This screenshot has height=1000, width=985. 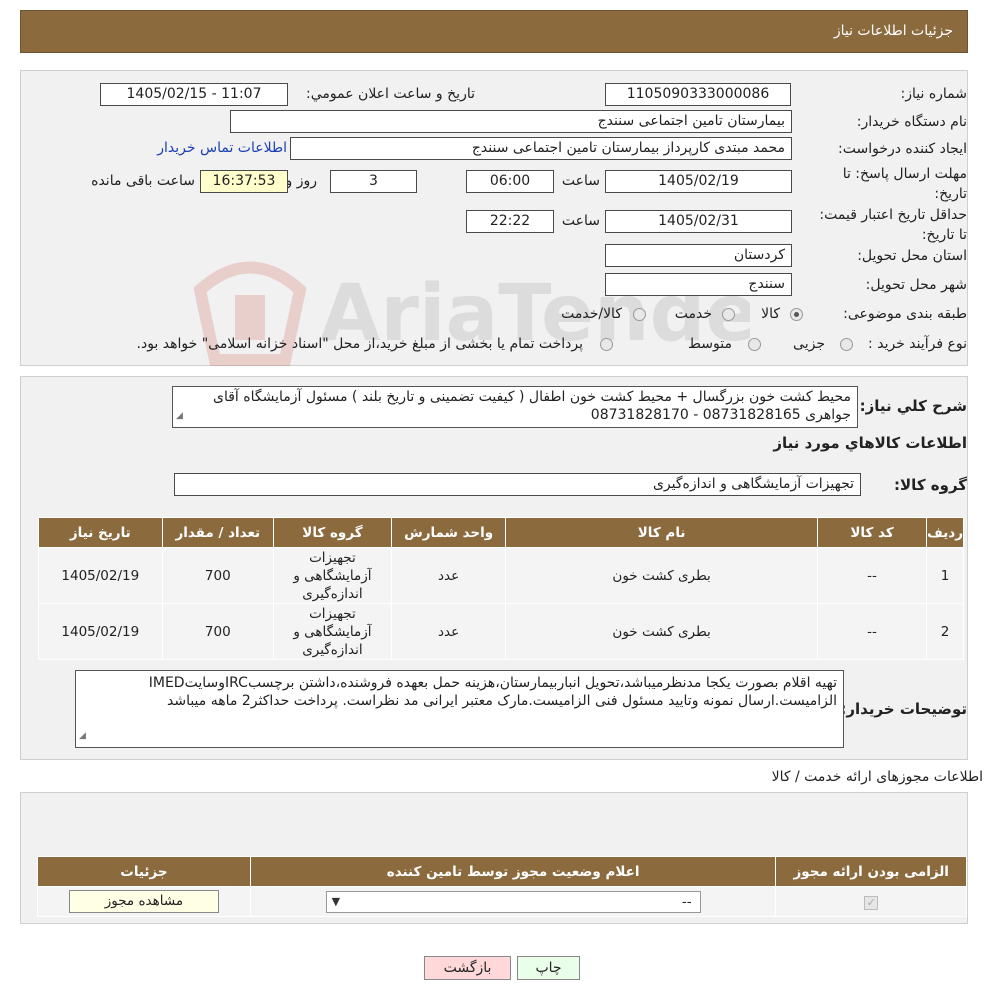 I want to click on announce-date-field: 1405/02/15 - 11:07, so click(x=194, y=94).